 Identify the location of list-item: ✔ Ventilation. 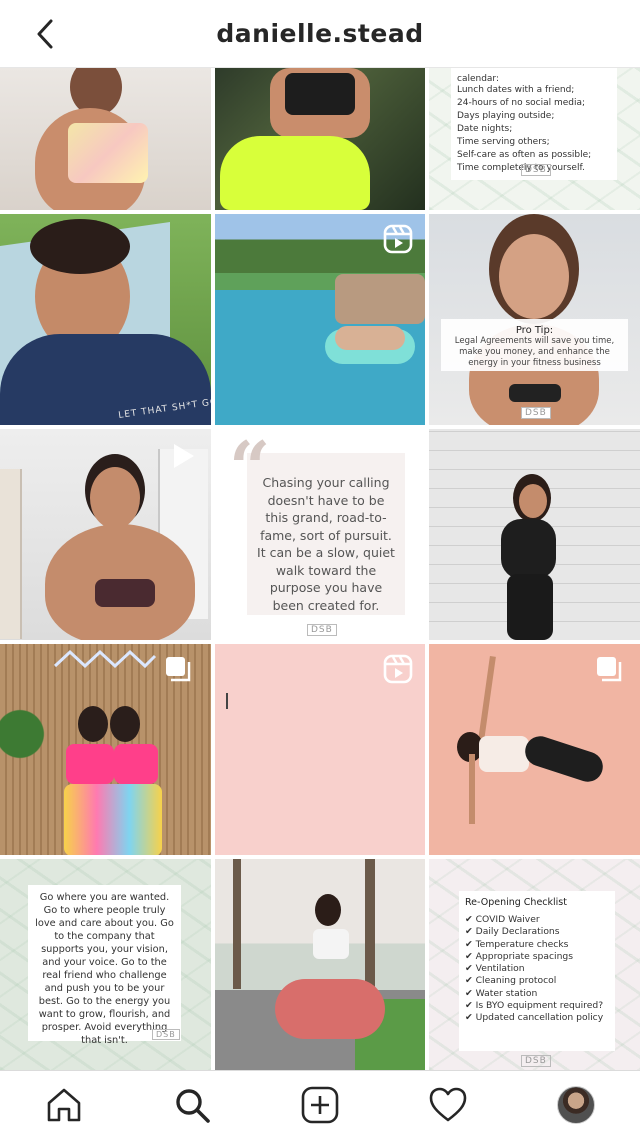
(495, 969).